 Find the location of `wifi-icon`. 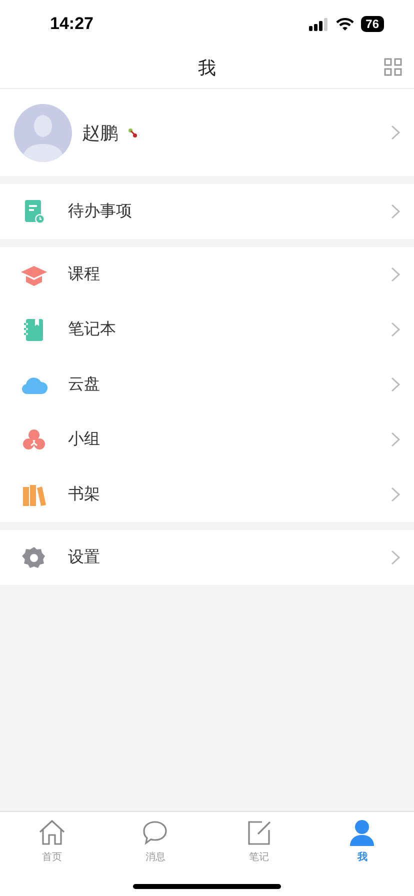

wifi-icon is located at coordinates (345, 24).